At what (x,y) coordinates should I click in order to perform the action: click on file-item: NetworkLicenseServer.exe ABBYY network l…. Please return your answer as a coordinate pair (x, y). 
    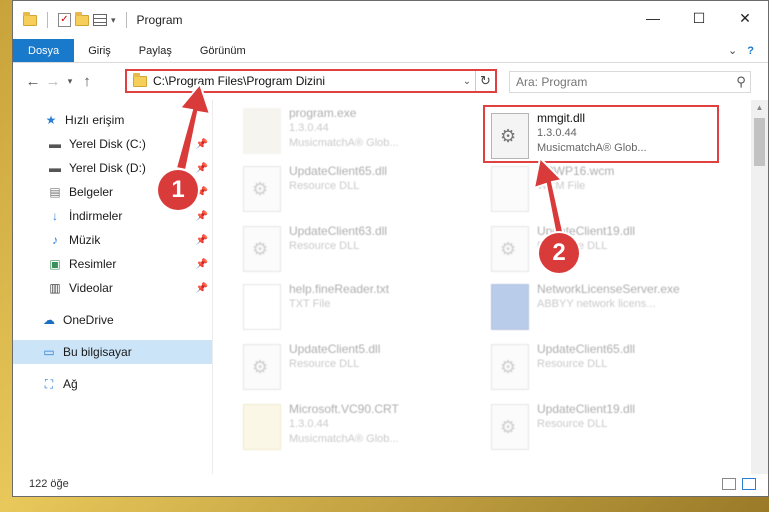
    Looking at the image, I should click on (605, 308).